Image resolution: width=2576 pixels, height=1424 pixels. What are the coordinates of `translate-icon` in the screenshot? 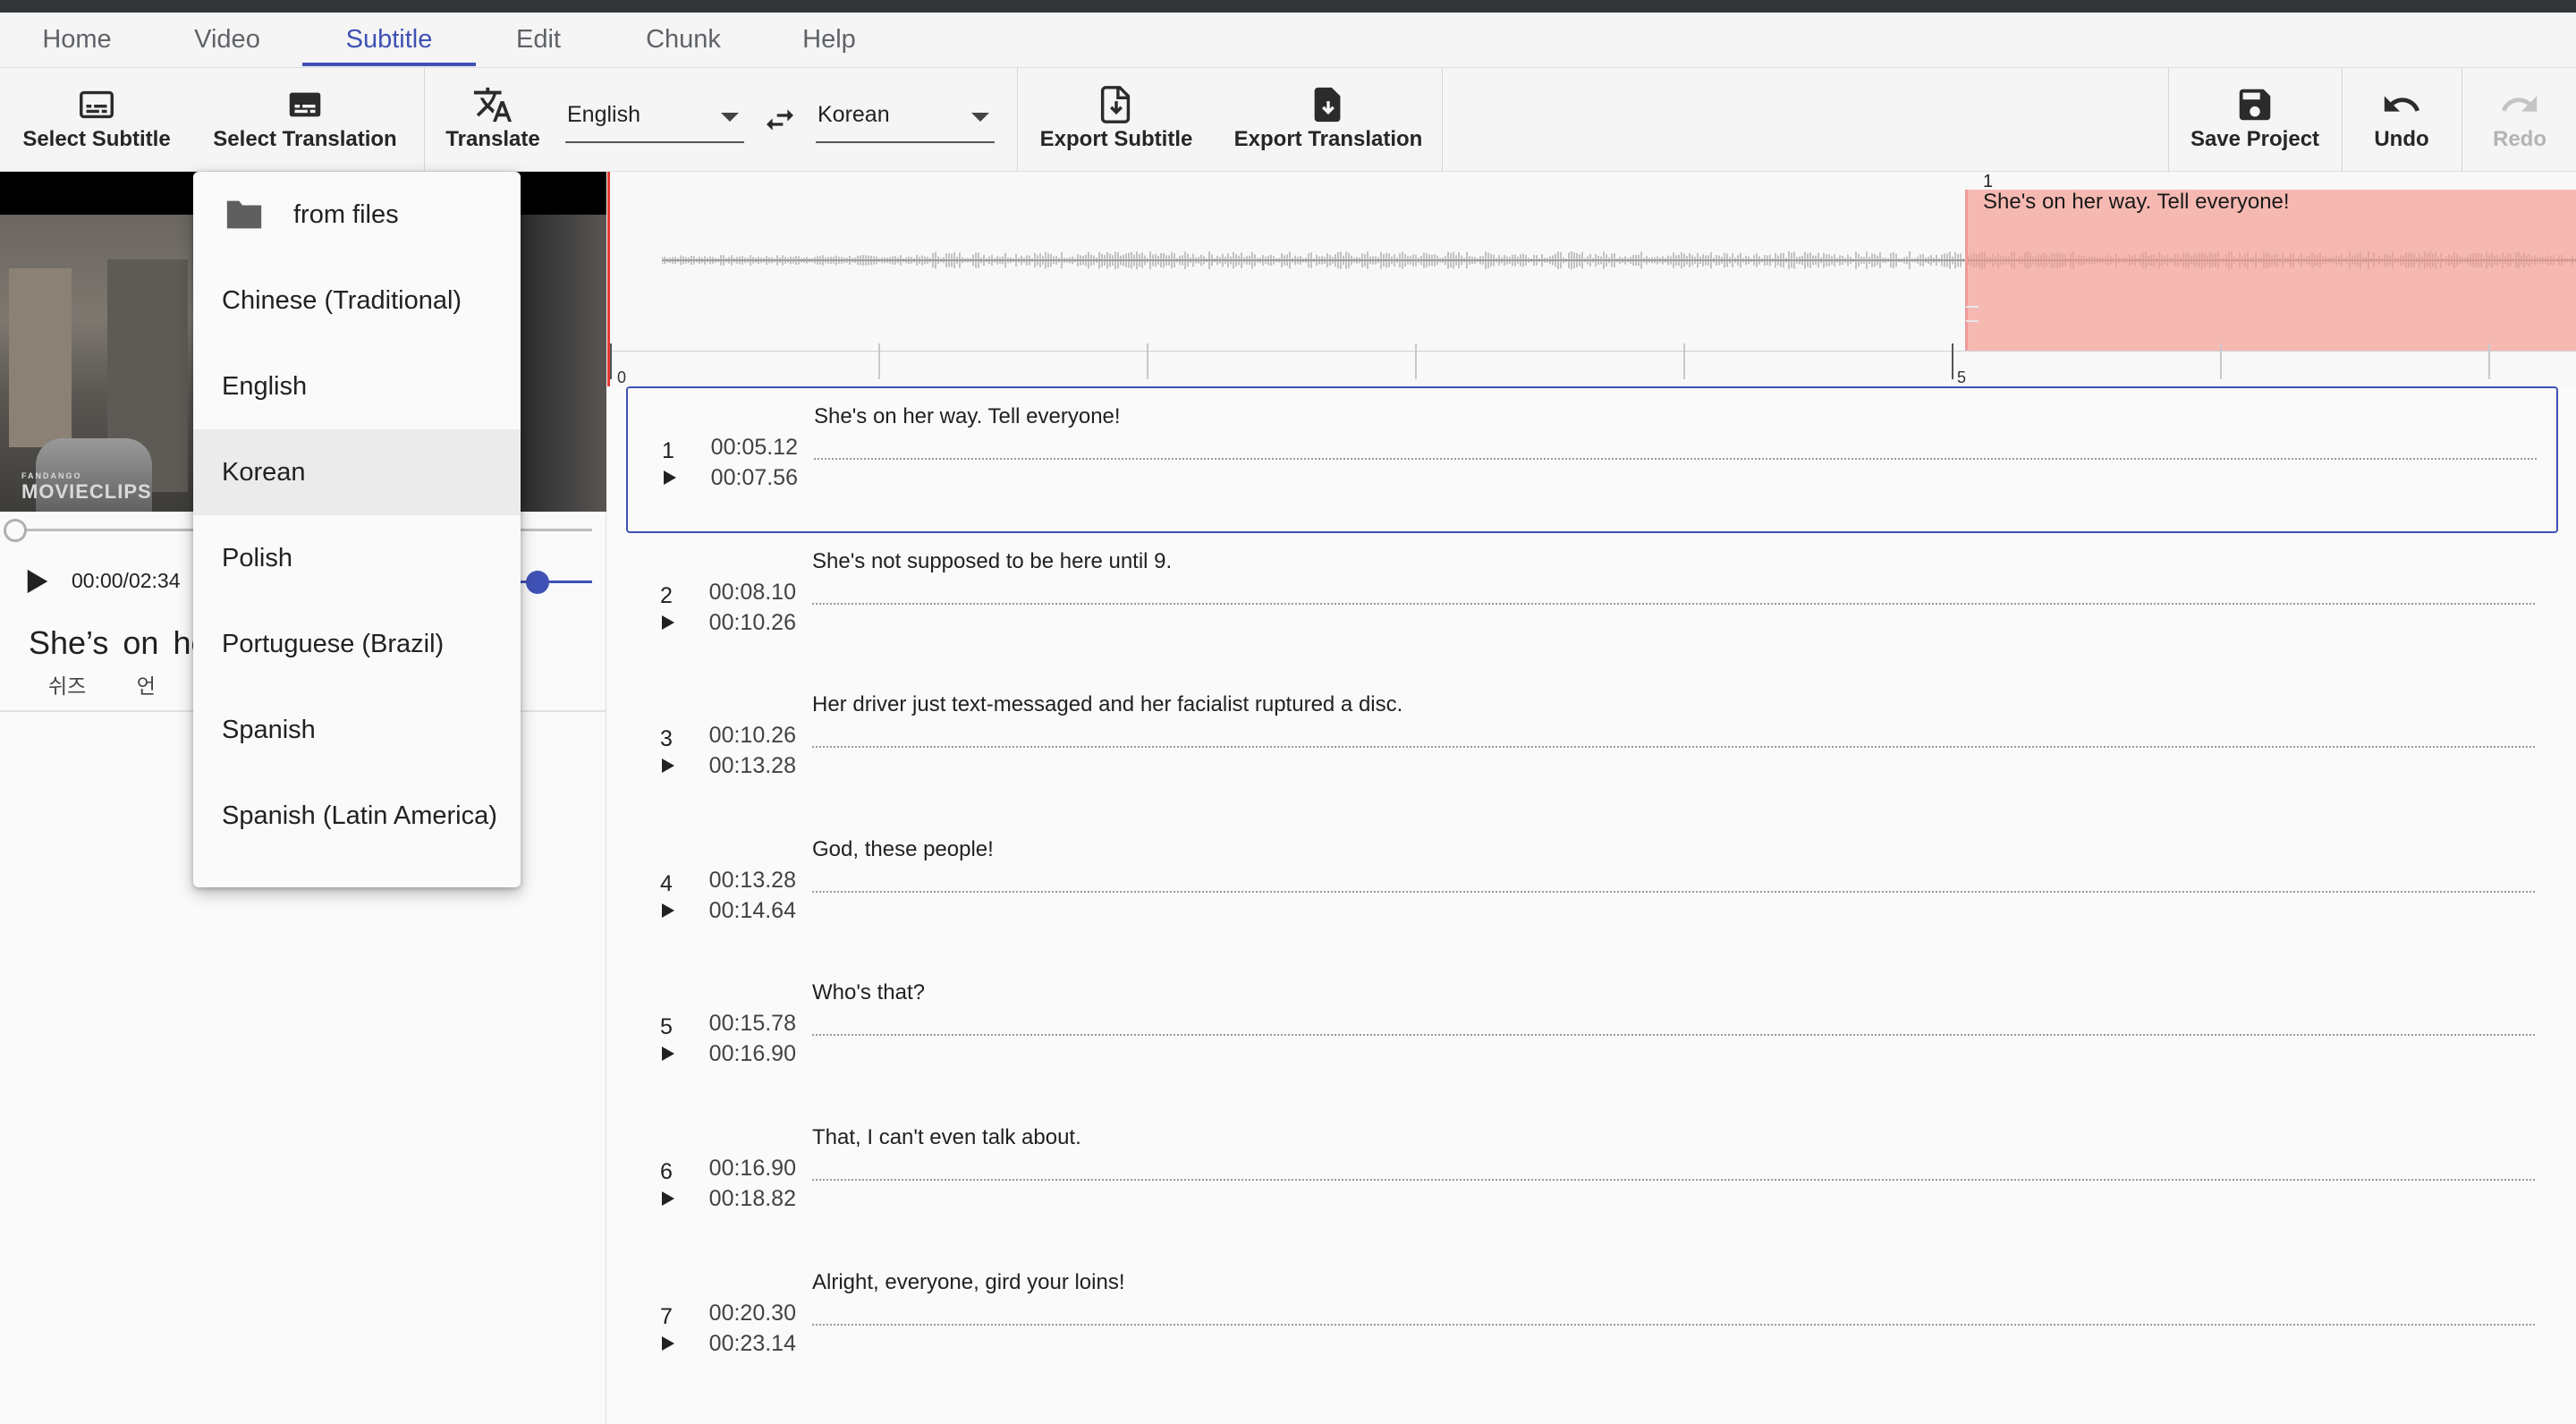 It's located at (493, 105).